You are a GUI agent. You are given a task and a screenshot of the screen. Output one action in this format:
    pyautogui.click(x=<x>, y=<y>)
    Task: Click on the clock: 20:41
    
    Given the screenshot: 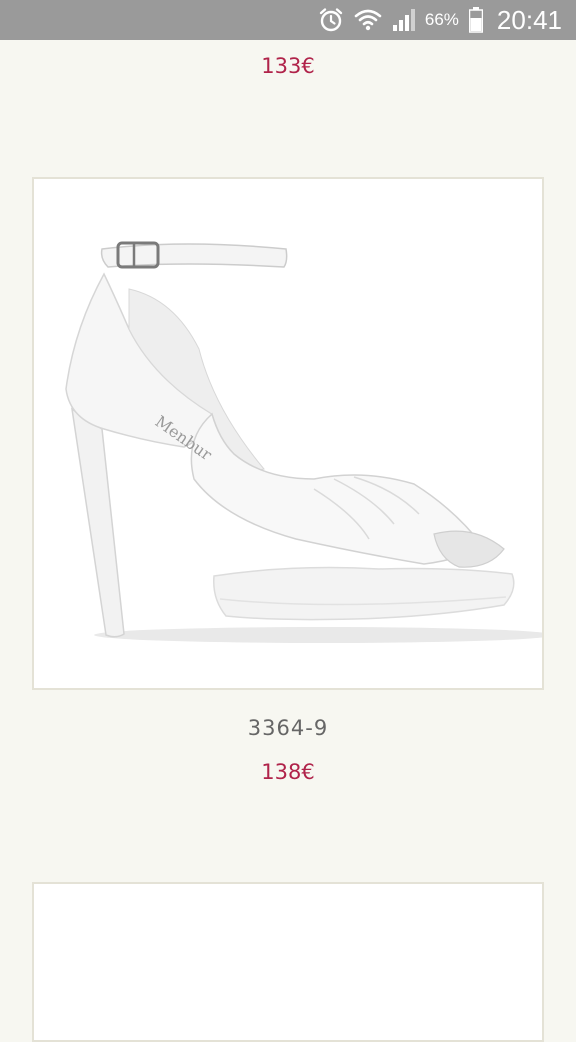 What is the action you would take?
    pyautogui.click(x=529, y=19)
    